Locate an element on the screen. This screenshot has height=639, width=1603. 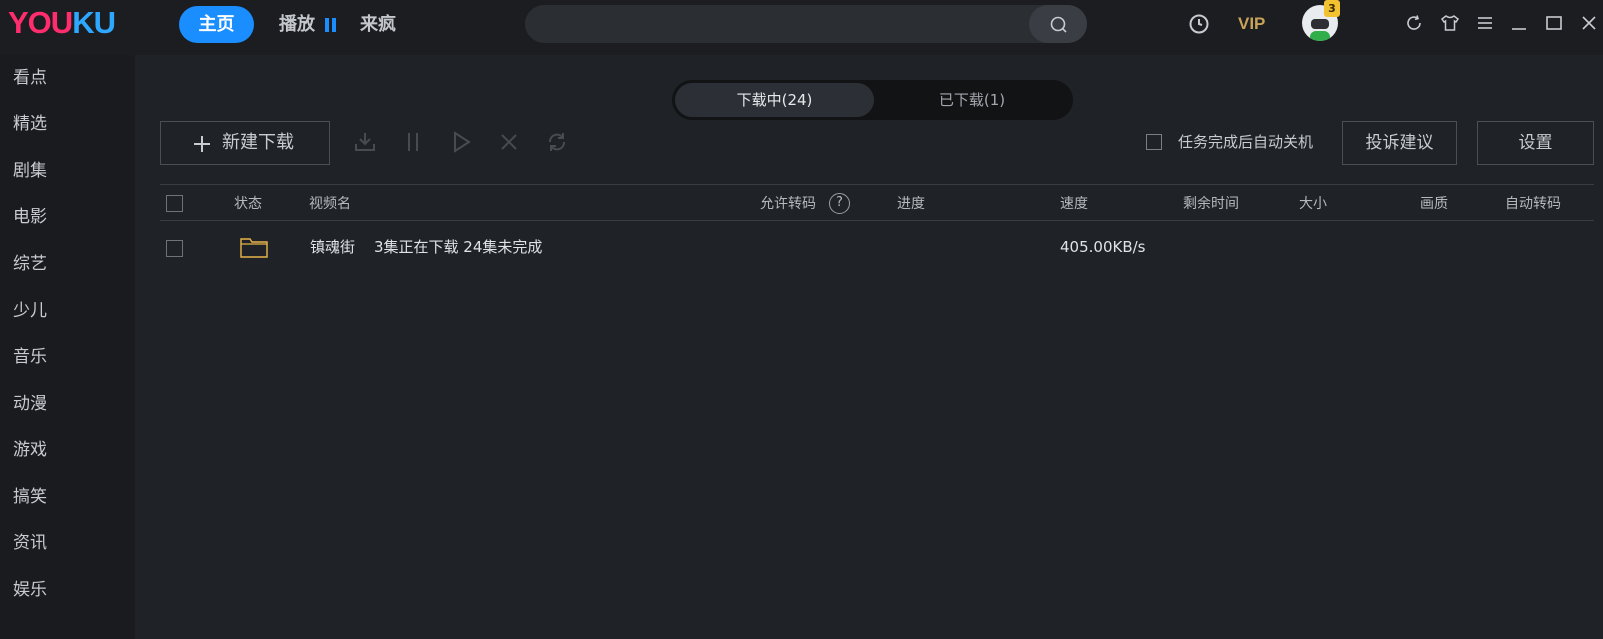
new-download-button: 新建下载 is located at coordinates (245, 143).